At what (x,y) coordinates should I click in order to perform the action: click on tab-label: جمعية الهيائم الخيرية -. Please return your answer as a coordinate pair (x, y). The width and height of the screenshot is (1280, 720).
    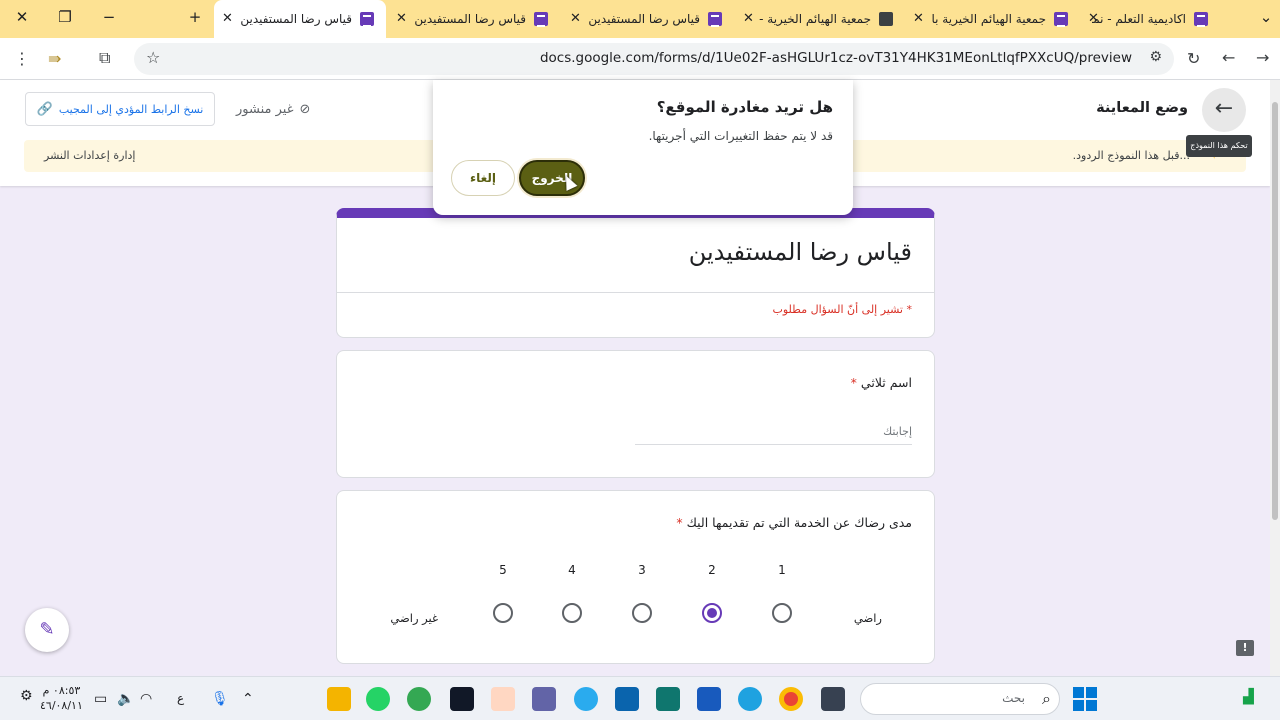
    Looking at the image, I should click on (815, 19).